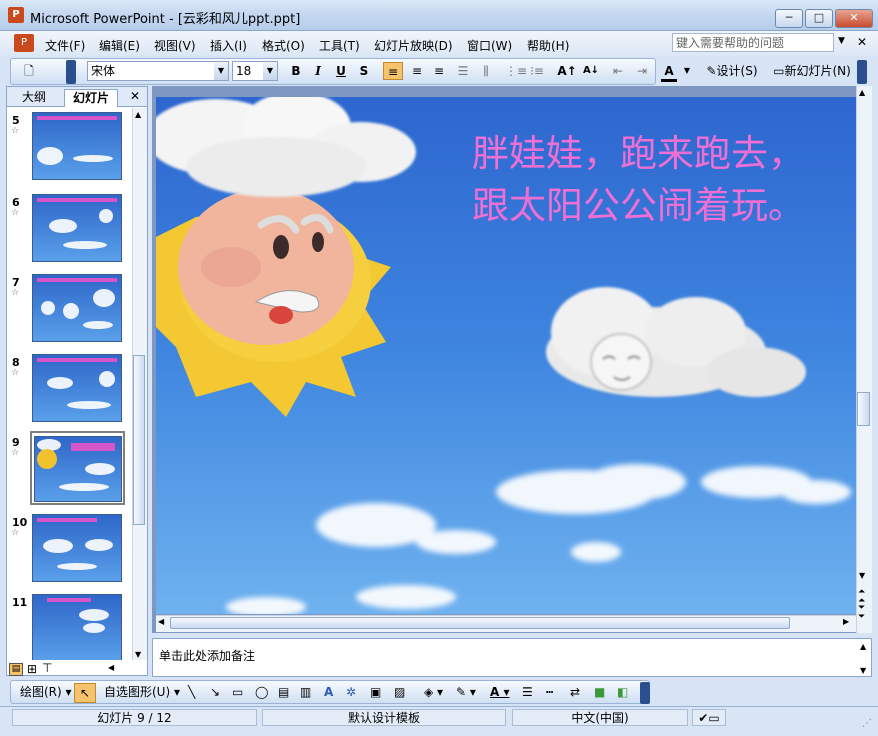  I want to click on menu-help: 帮助(H), so click(548, 45).